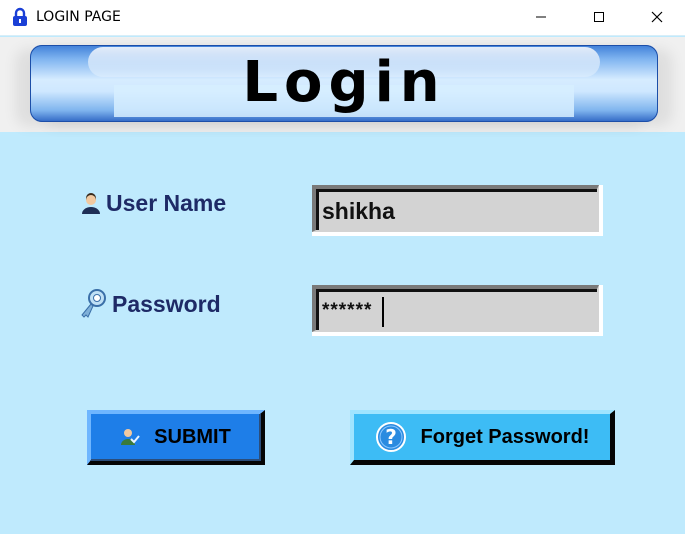 Image resolution: width=685 pixels, height=534 pixels. Describe the element at coordinates (91, 203) in the screenshot. I see `user-icon` at that location.